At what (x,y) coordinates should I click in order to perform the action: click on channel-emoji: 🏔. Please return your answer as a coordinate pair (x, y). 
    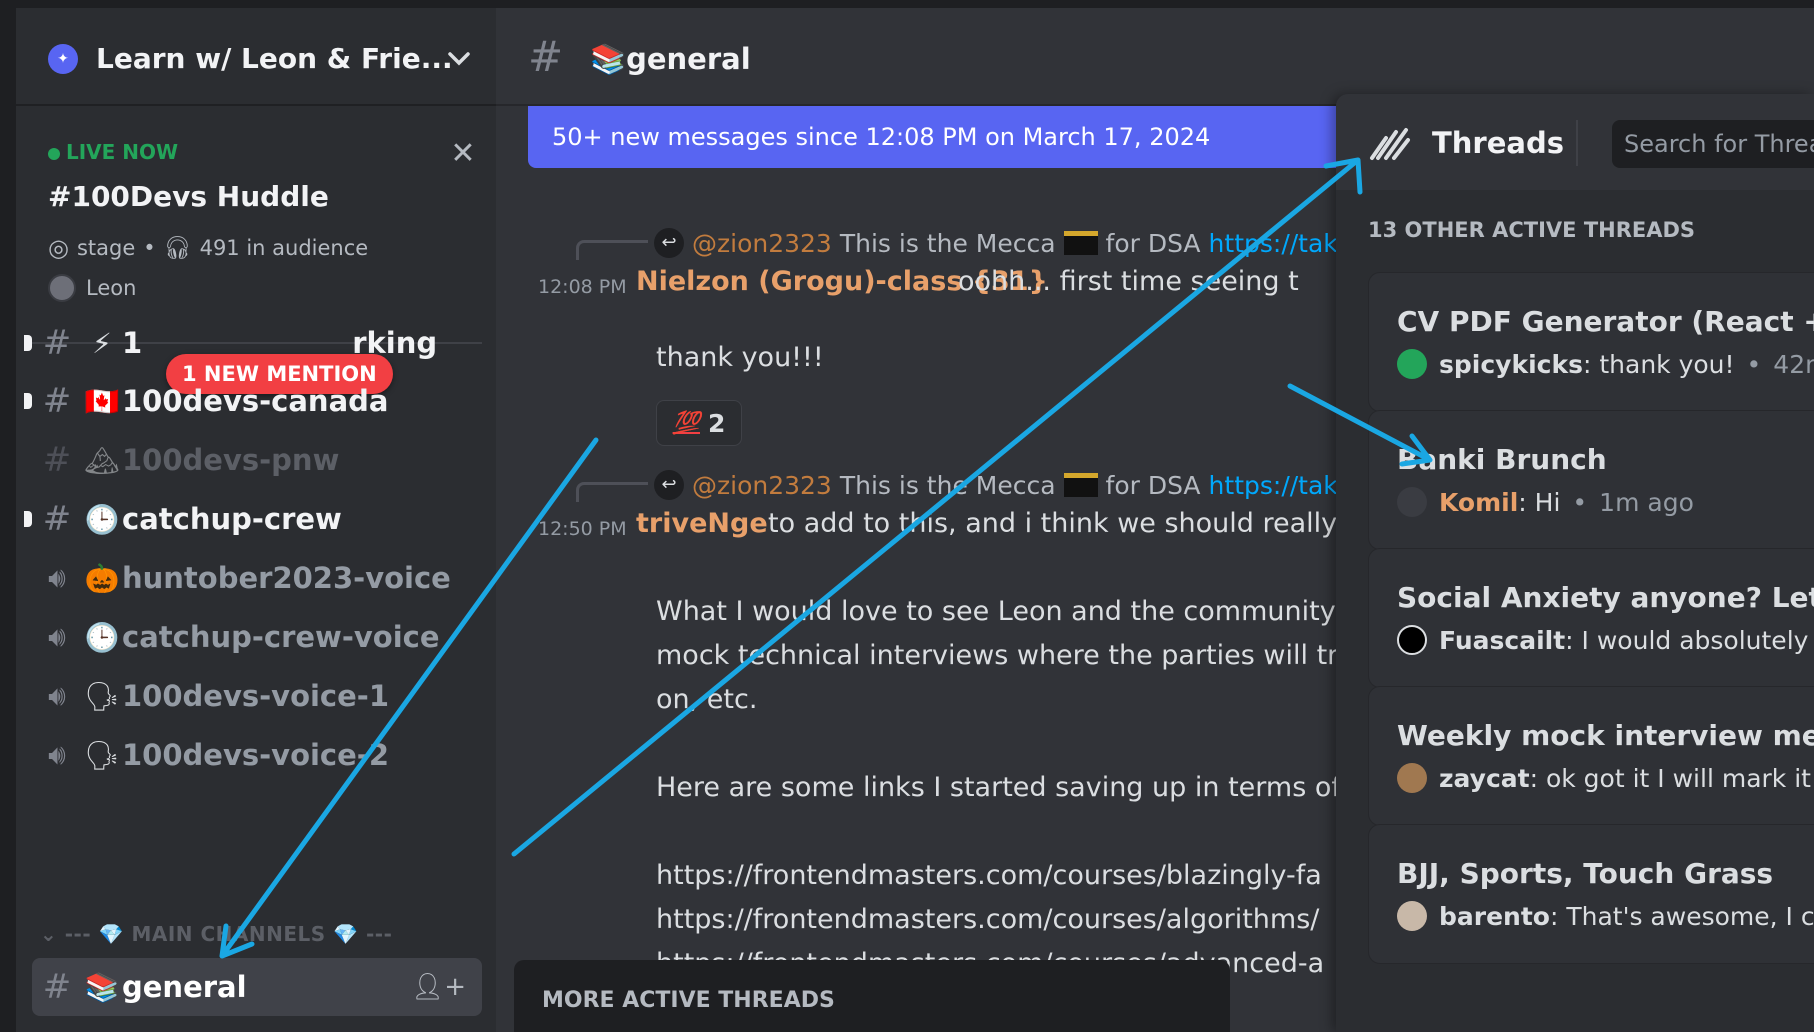
    Looking at the image, I should click on (102, 460).